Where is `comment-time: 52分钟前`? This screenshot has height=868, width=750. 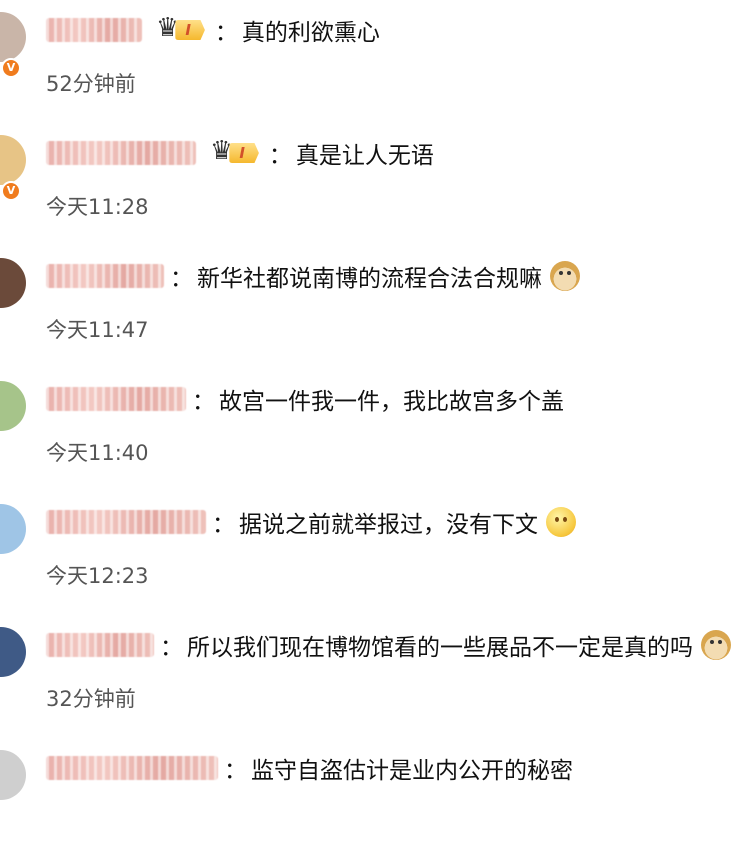
comment-time: 52分钟前 is located at coordinates (91, 84).